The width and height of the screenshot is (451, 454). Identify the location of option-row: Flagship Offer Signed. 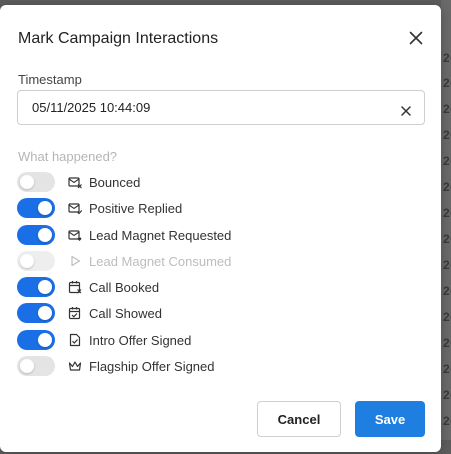
(116, 366).